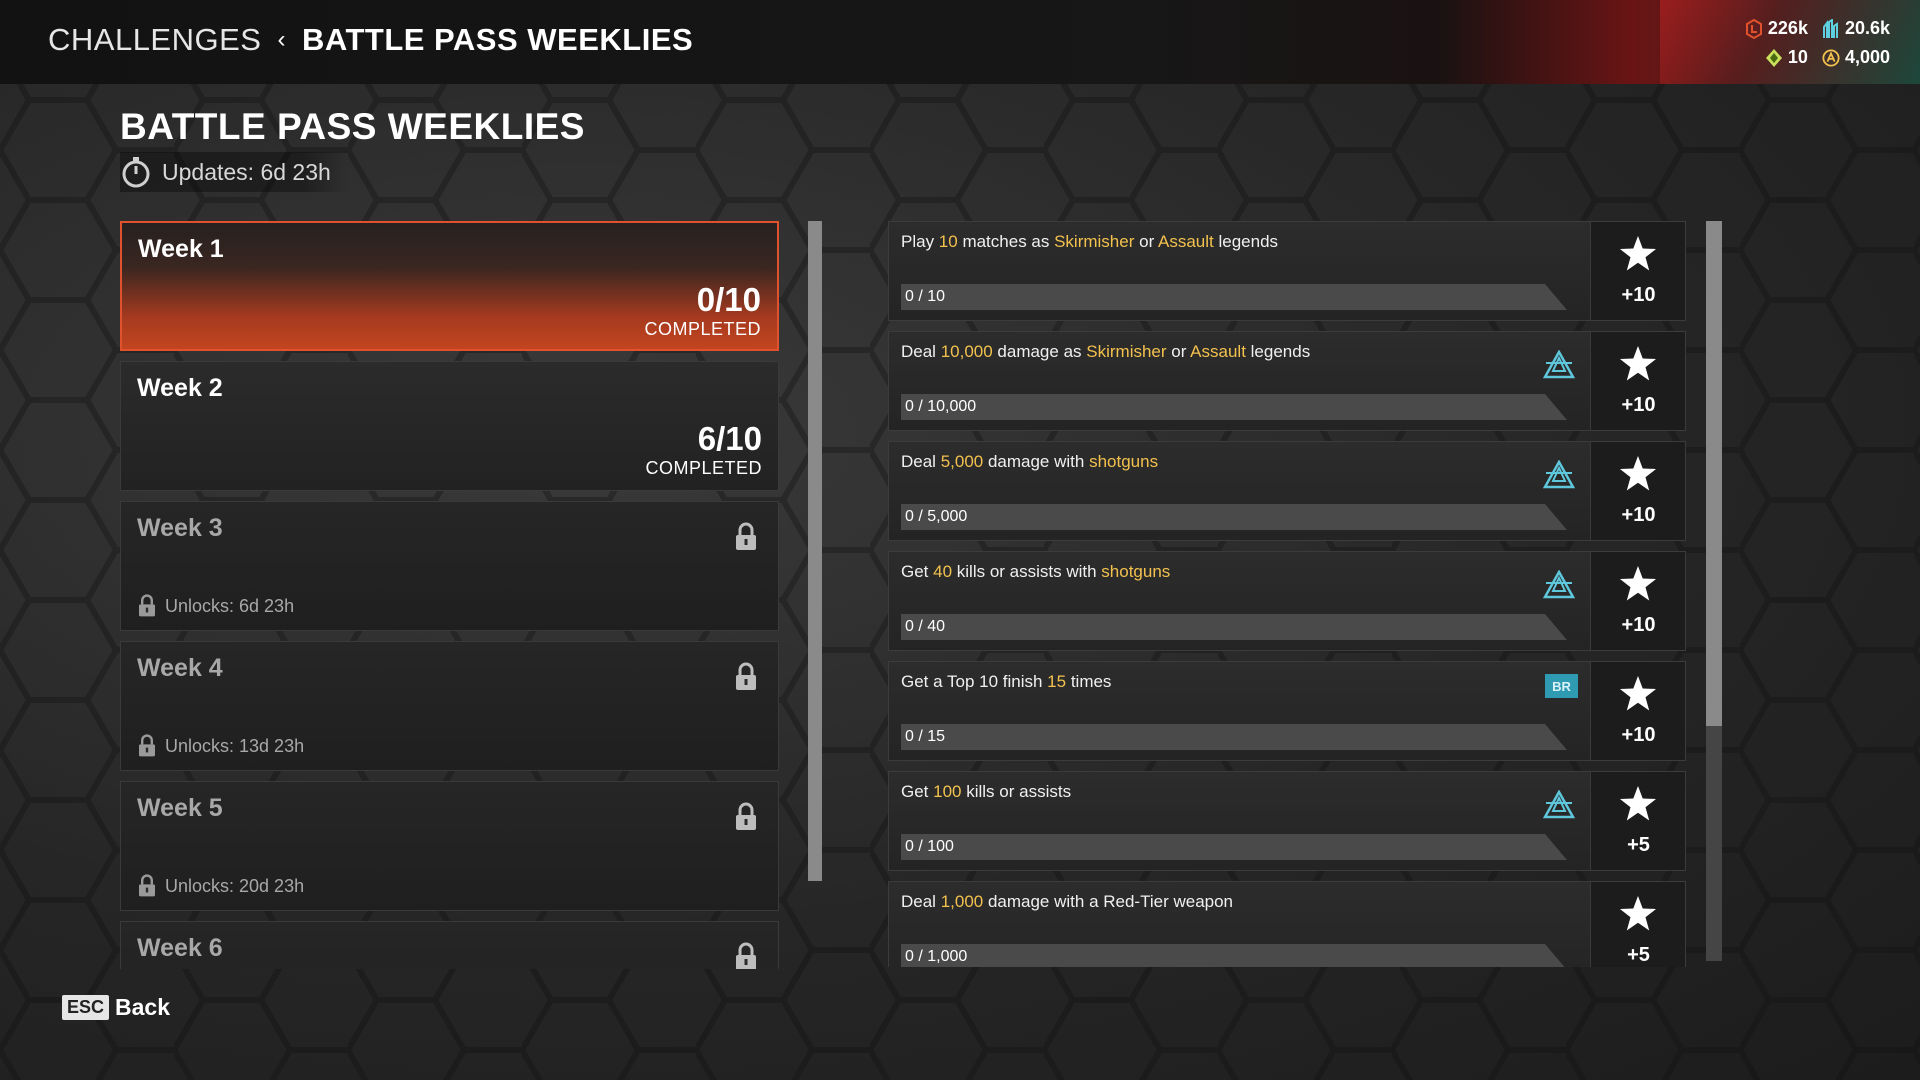  Describe the element at coordinates (220, 886) in the screenshot. I see `unlock-timer: Unlocks: 20d 23h` at that location.